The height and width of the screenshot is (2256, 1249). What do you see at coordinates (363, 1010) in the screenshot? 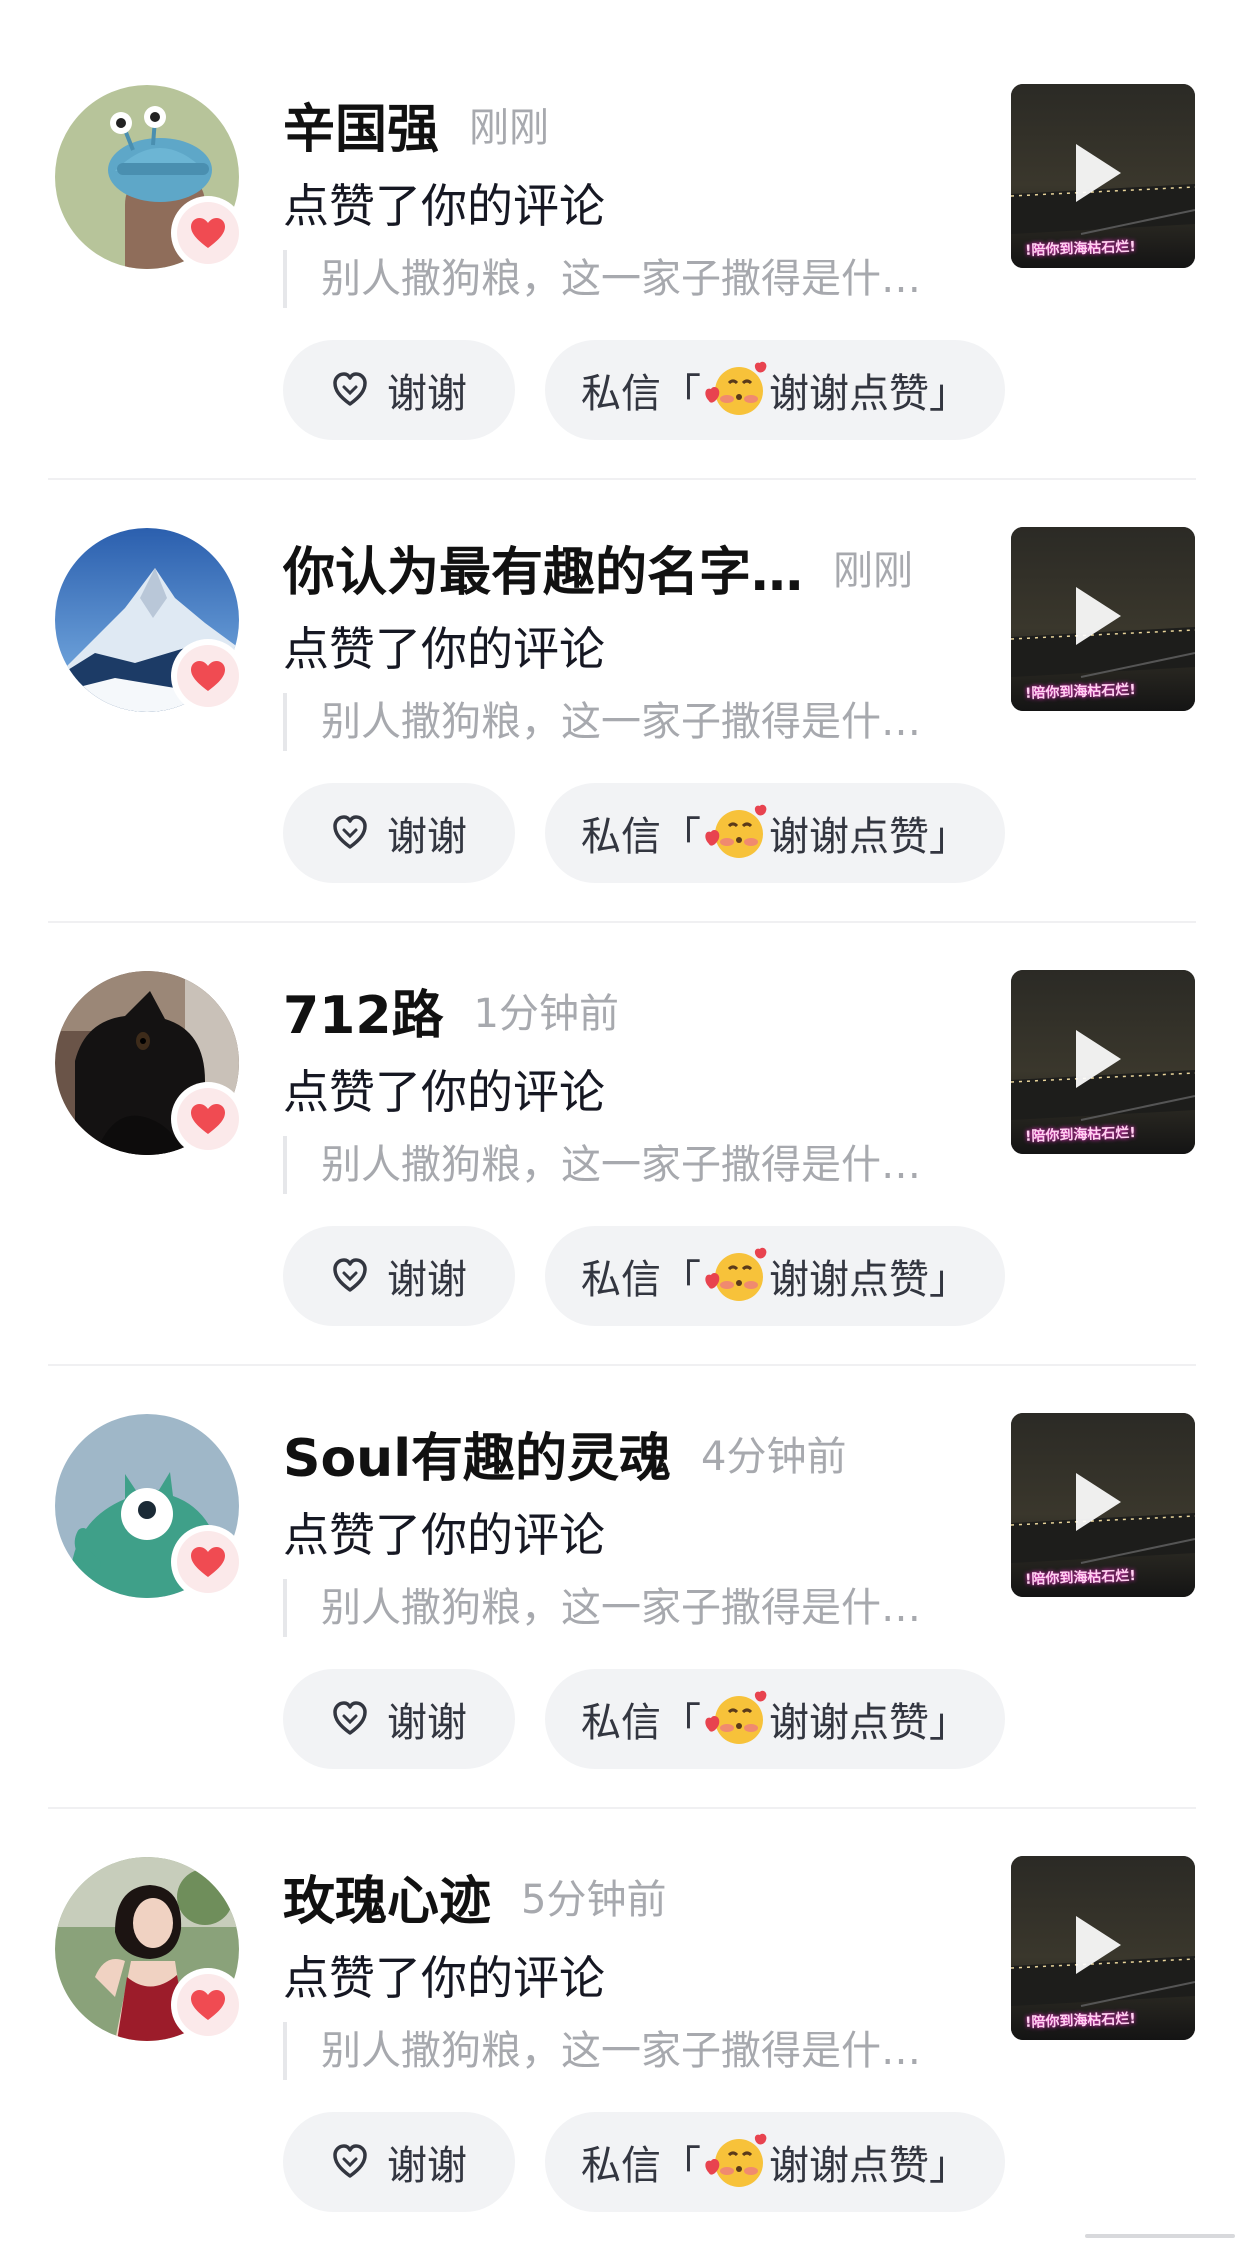
I see `user-name: 712路` at bounding box center [363, 1010].